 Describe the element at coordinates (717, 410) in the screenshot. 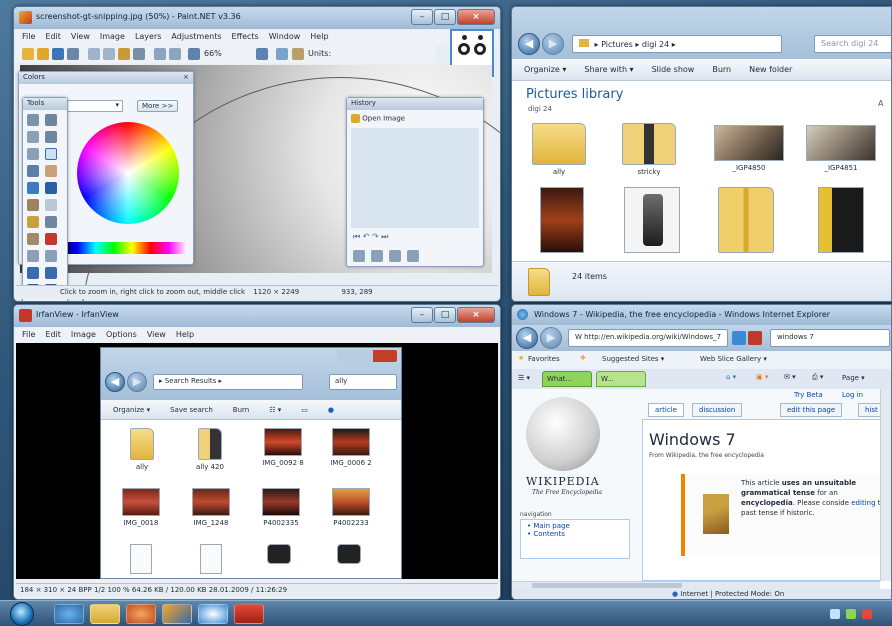

I see `tab-discussion: discussion` at that location.